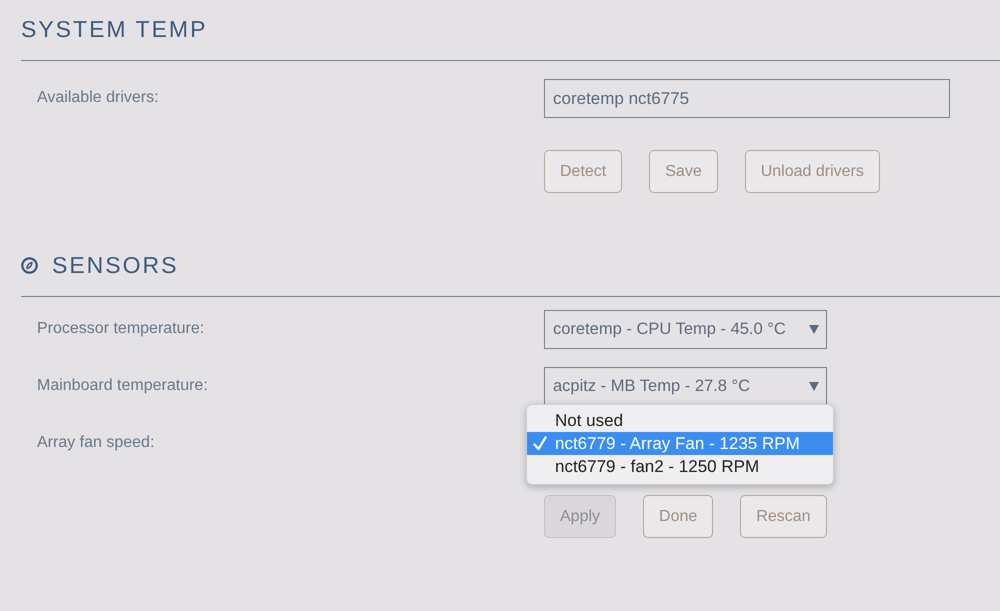 The height and width of the screenshot is (611, 1000). What do you see at coordinates (122, 385) in the screenshot?
I see `field-label: Mainboard temperature:` at bounding box center [122, 385].